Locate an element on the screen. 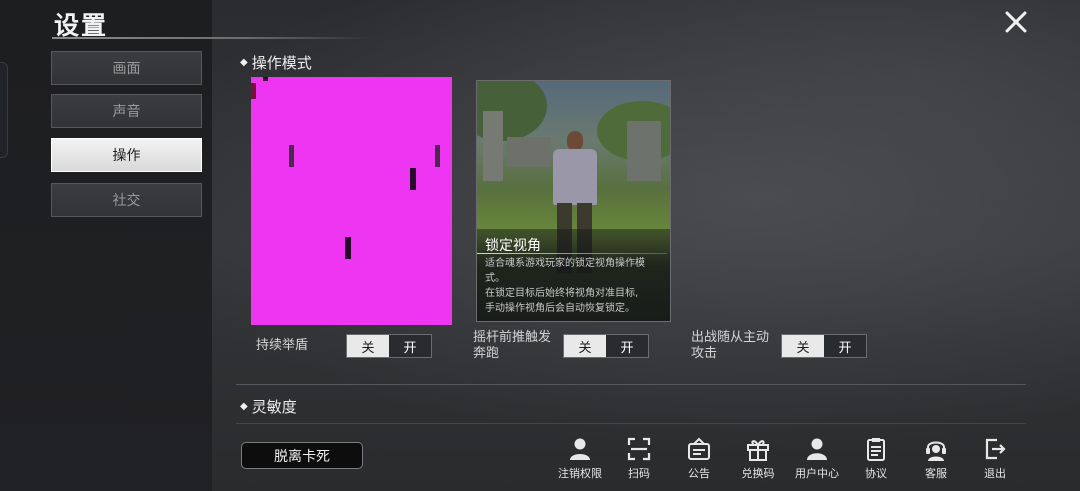 The width and height of the screenshot is (1080, 491). card-description-line: 在锁定目标后始终将视角对准目标, is located at coordinates (562, 293).